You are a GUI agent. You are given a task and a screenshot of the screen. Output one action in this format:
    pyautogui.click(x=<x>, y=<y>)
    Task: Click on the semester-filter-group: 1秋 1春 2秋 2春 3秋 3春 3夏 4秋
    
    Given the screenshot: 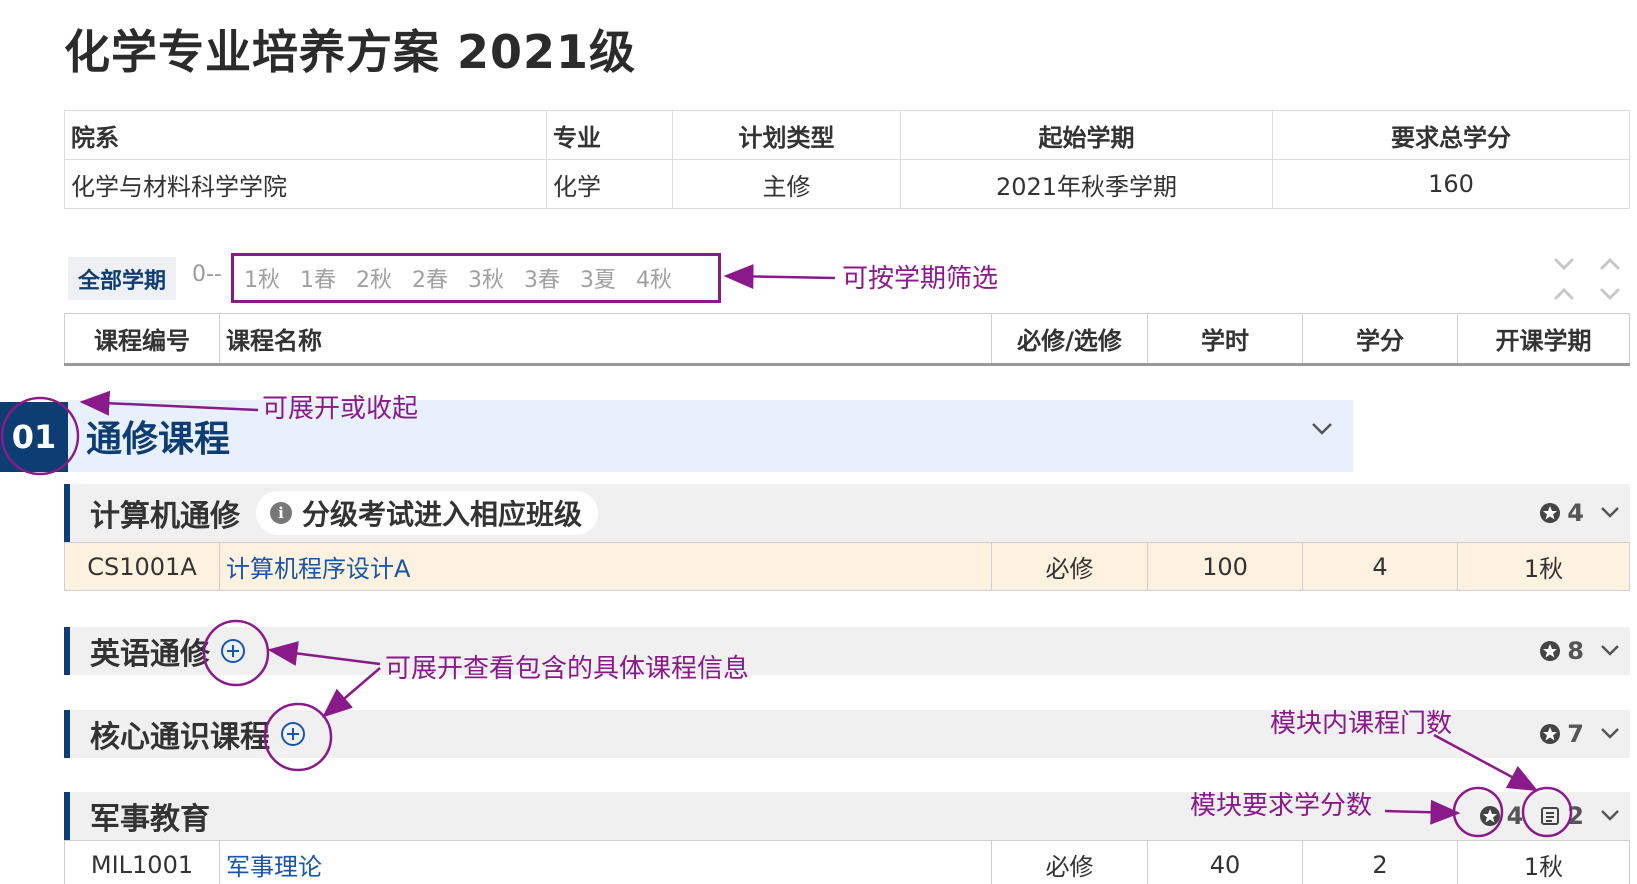 What is the action you would take?
    pyautogui.click(x=476, y=278)
    